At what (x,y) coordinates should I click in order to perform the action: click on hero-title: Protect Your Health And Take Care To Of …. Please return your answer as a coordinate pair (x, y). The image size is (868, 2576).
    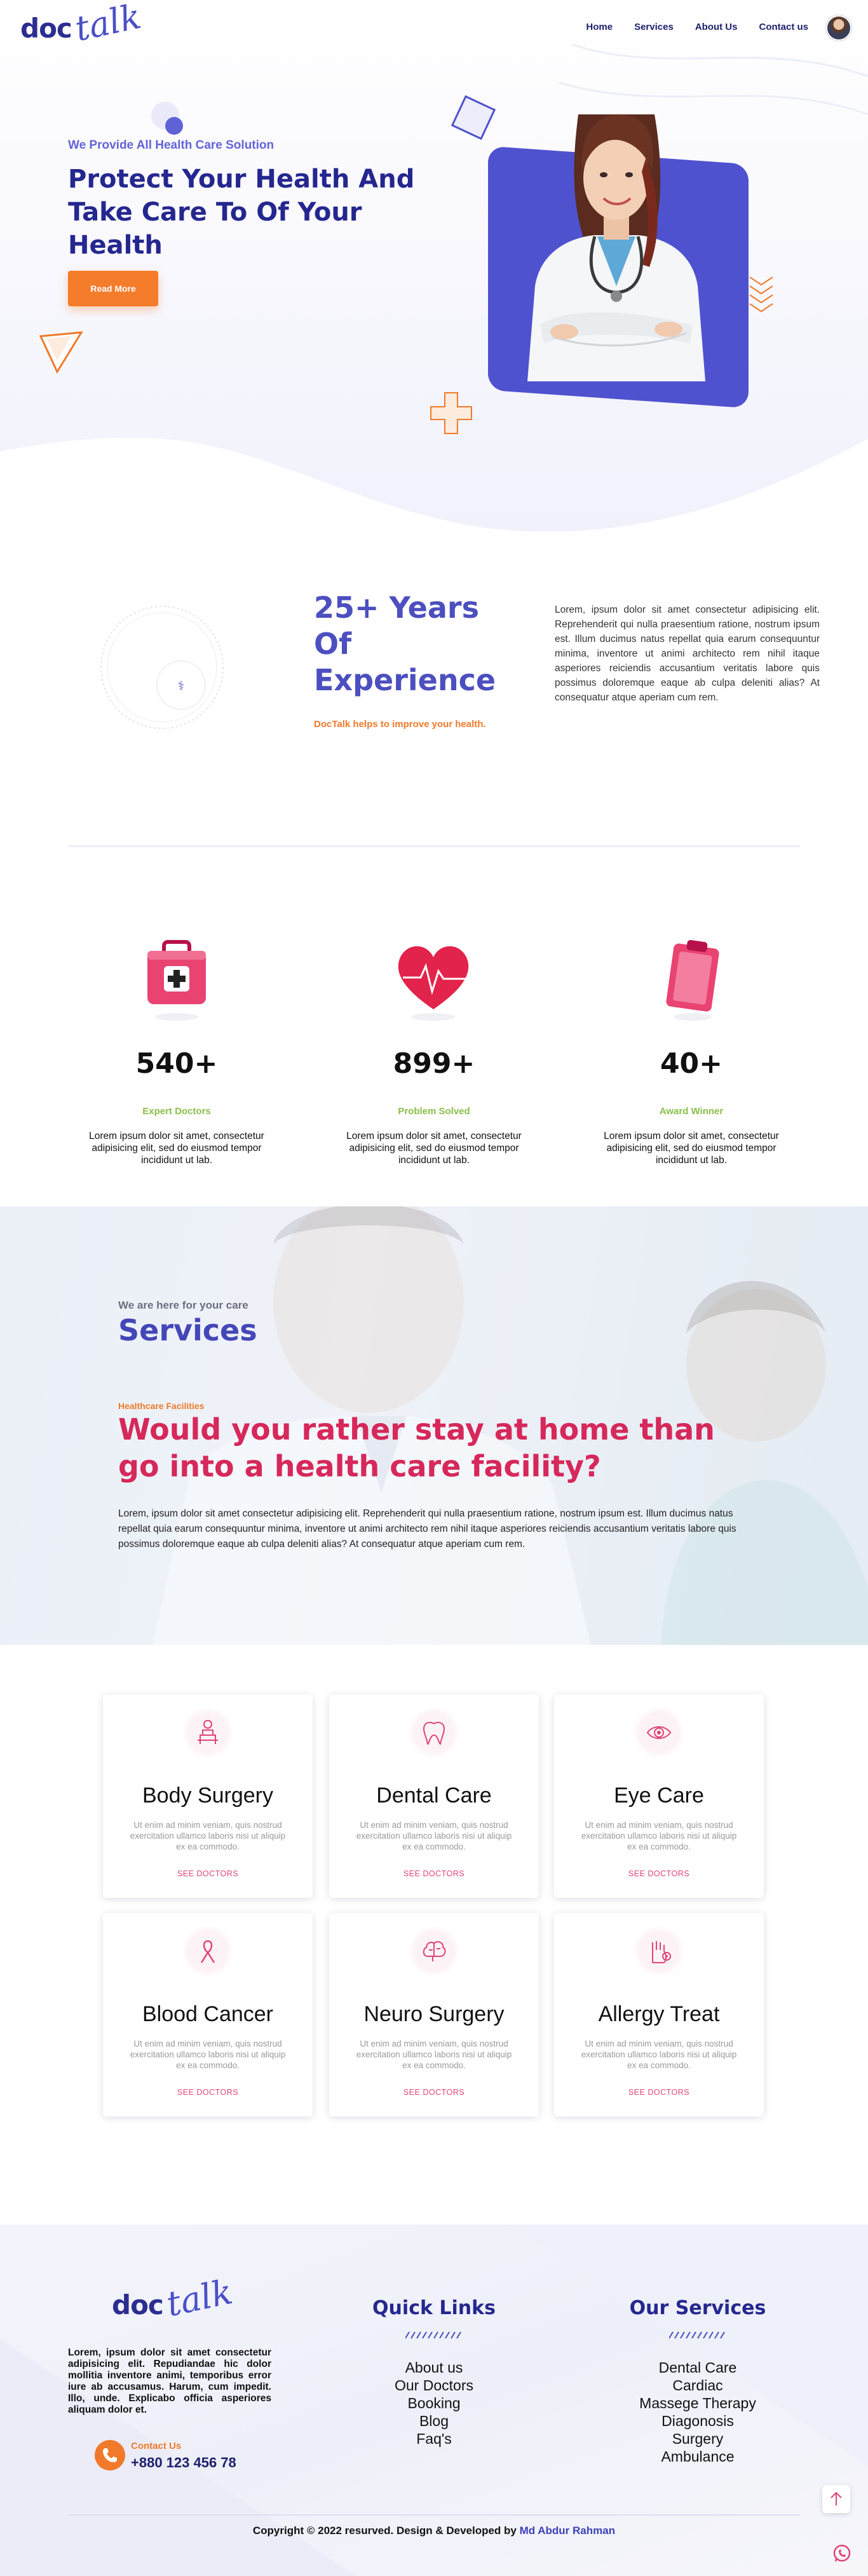
    Looking at the image, I should click on (241, 212).